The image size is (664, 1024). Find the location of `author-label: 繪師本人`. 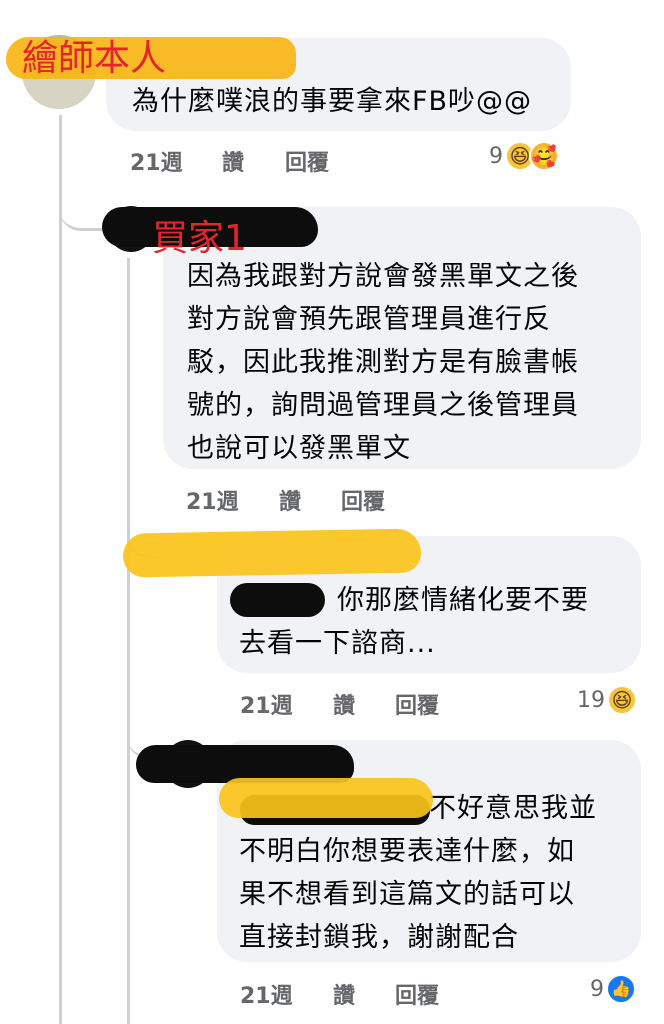

author-label: 繪師本人 is located at coordinates (94, 59).